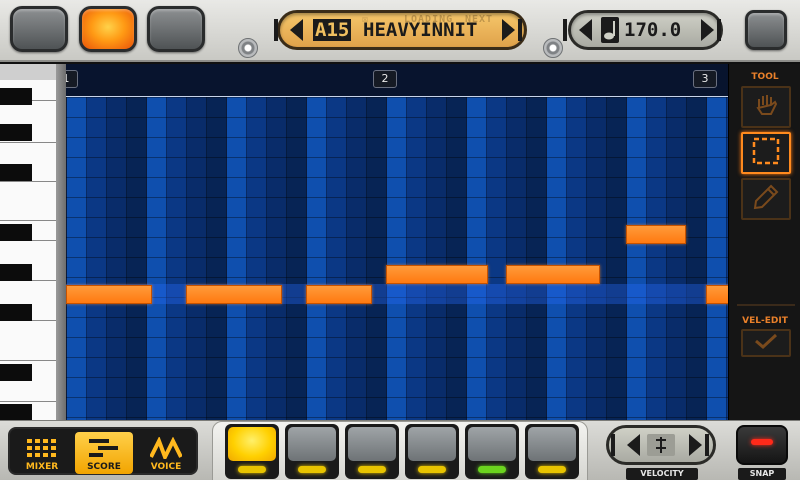 The height and width of the screenshot is (480, 800). What do you see at coordinates (705, 79) in the screenshot?
I see `bar-marker-3: 3` at bounding box center [705, 79].